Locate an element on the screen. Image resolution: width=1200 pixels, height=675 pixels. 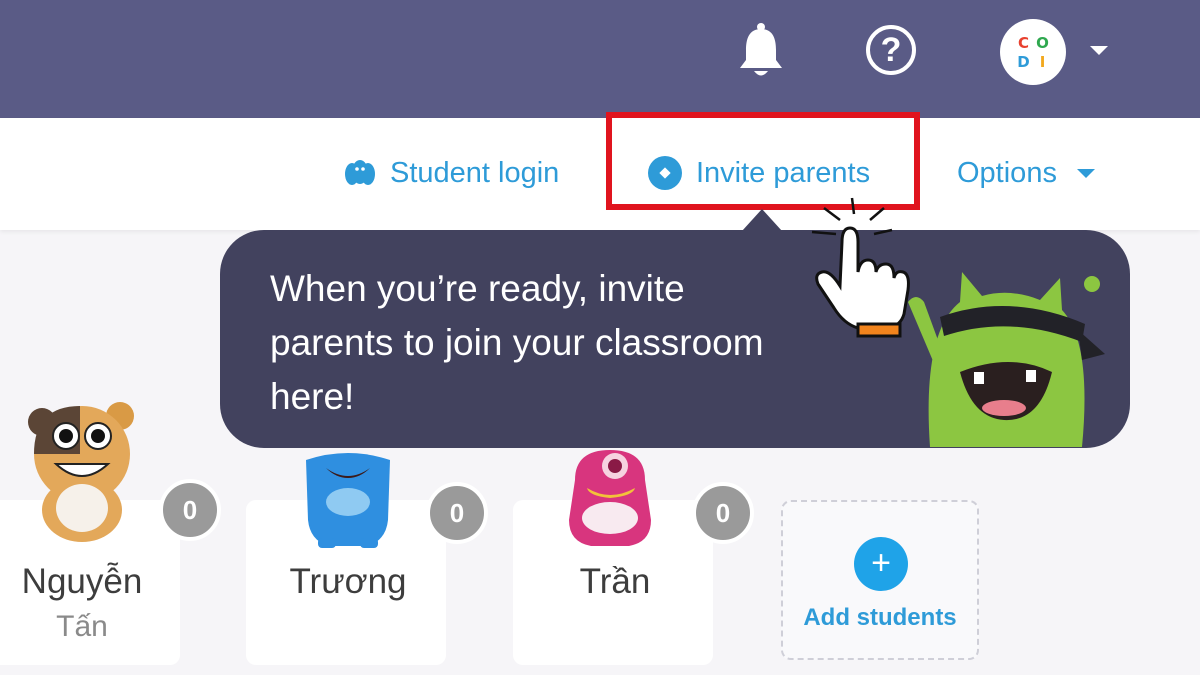
pointing-hand-cursor-icon is located at coordinates (860, 267).